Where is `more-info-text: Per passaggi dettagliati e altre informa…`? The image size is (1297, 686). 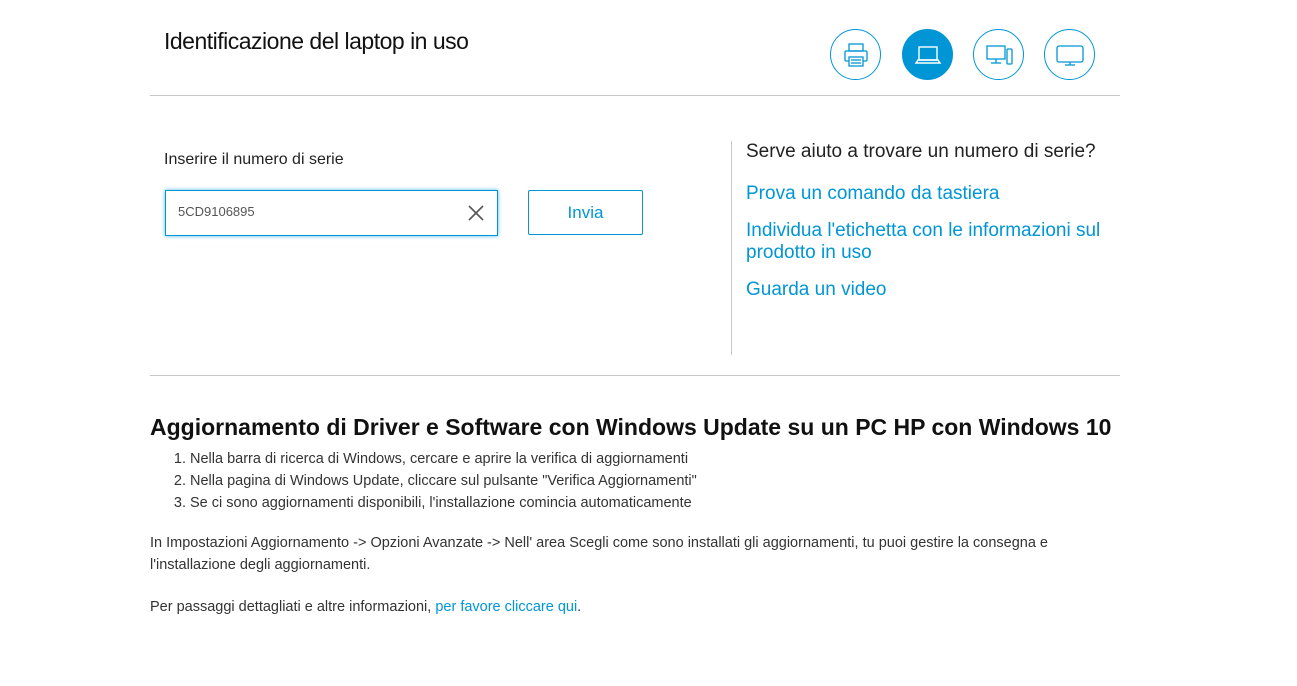
more-info-text: Per passaggi dettagliati e altre informa… is located at coordinates (293, 607).